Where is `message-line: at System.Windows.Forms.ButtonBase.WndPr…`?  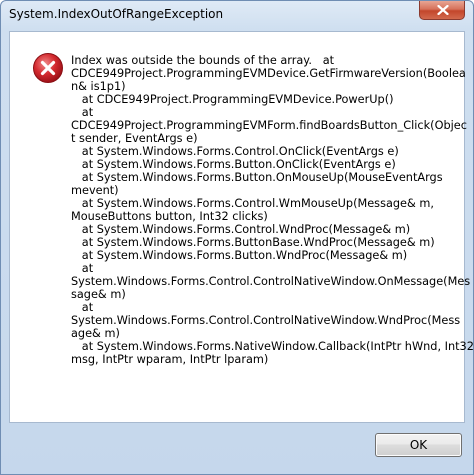
message-line: at System.Windows.Forms.ButtonBase.WndPr… is located at coordinates (253, 242).